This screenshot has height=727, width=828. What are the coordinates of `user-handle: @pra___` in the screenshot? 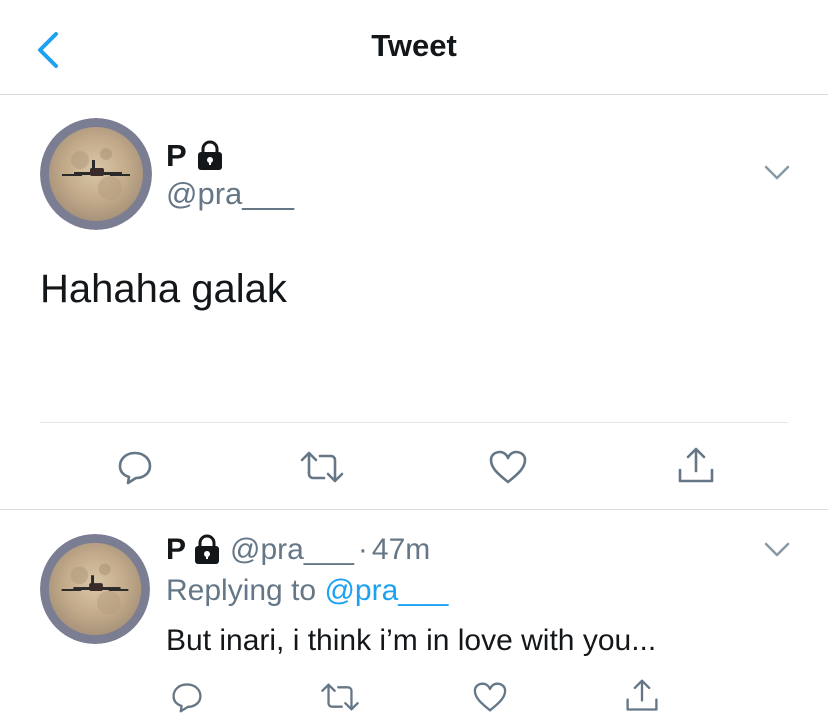 It's located at (230, 194).